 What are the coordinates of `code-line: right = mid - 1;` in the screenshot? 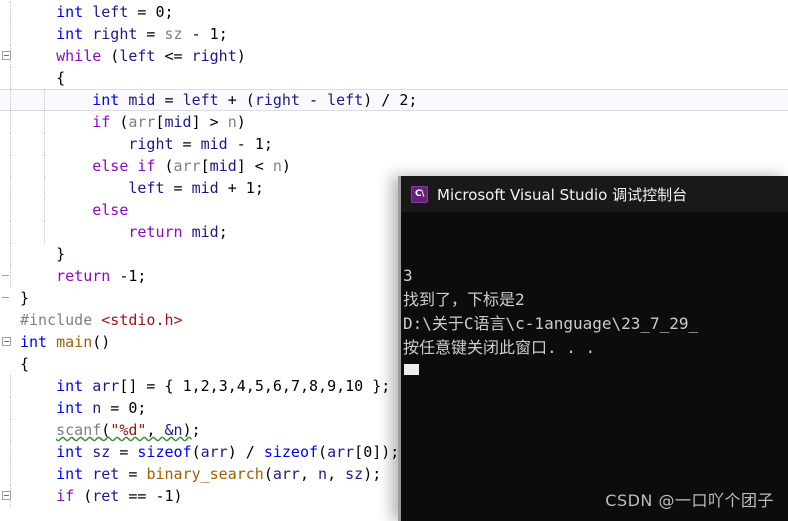 It's located at (394, 144).